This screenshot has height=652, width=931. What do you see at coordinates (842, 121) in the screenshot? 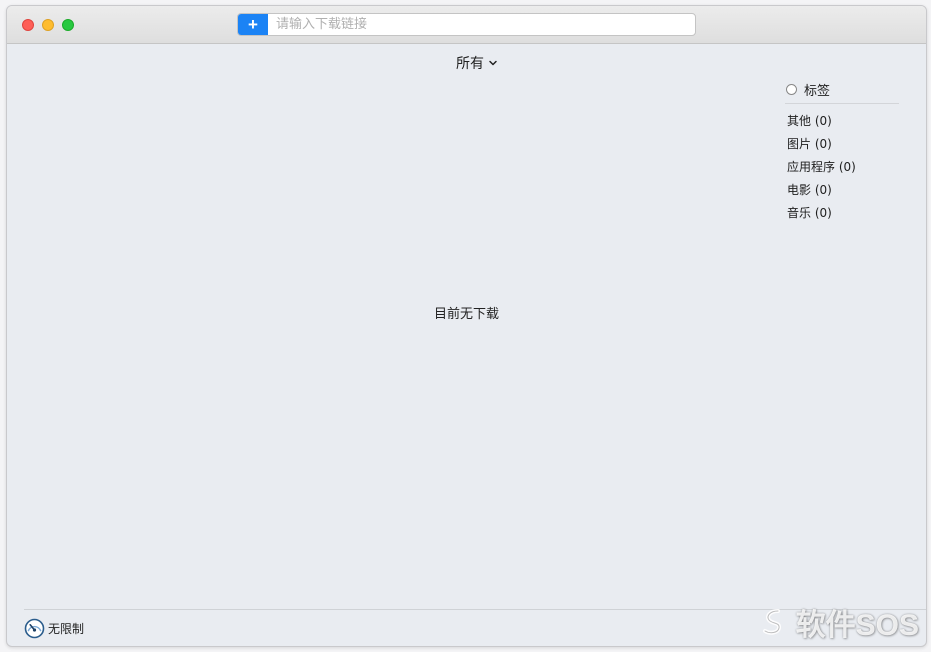
I see `tag-item-other: 其他 (0)` at bounding box center [842, 121].